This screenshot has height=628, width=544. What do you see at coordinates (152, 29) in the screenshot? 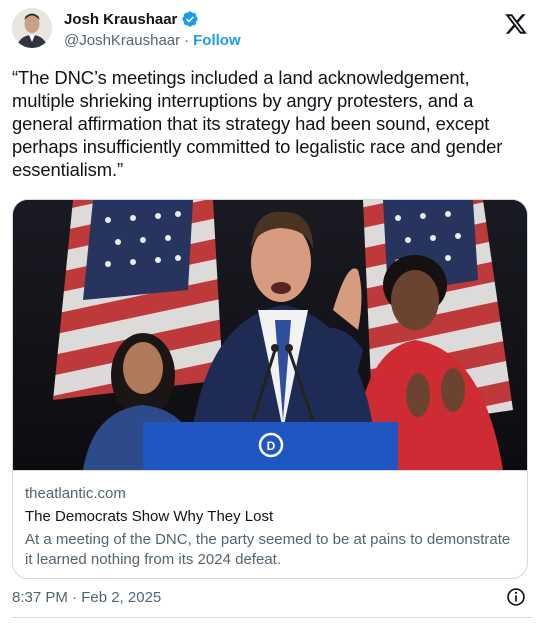
I see `author-names: Josh Kraushaar @JoshKraushaar · Follow` at bounding box center [152, 29].